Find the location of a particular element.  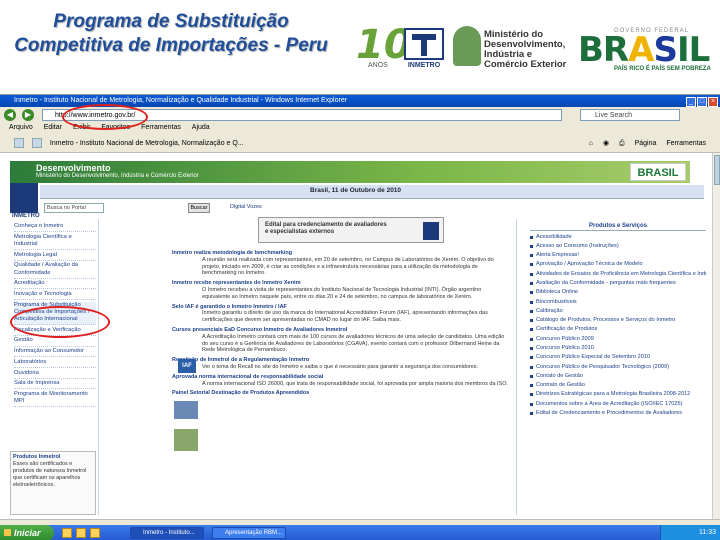

inmetro-logo-mark is located at coordinates (424, 44).